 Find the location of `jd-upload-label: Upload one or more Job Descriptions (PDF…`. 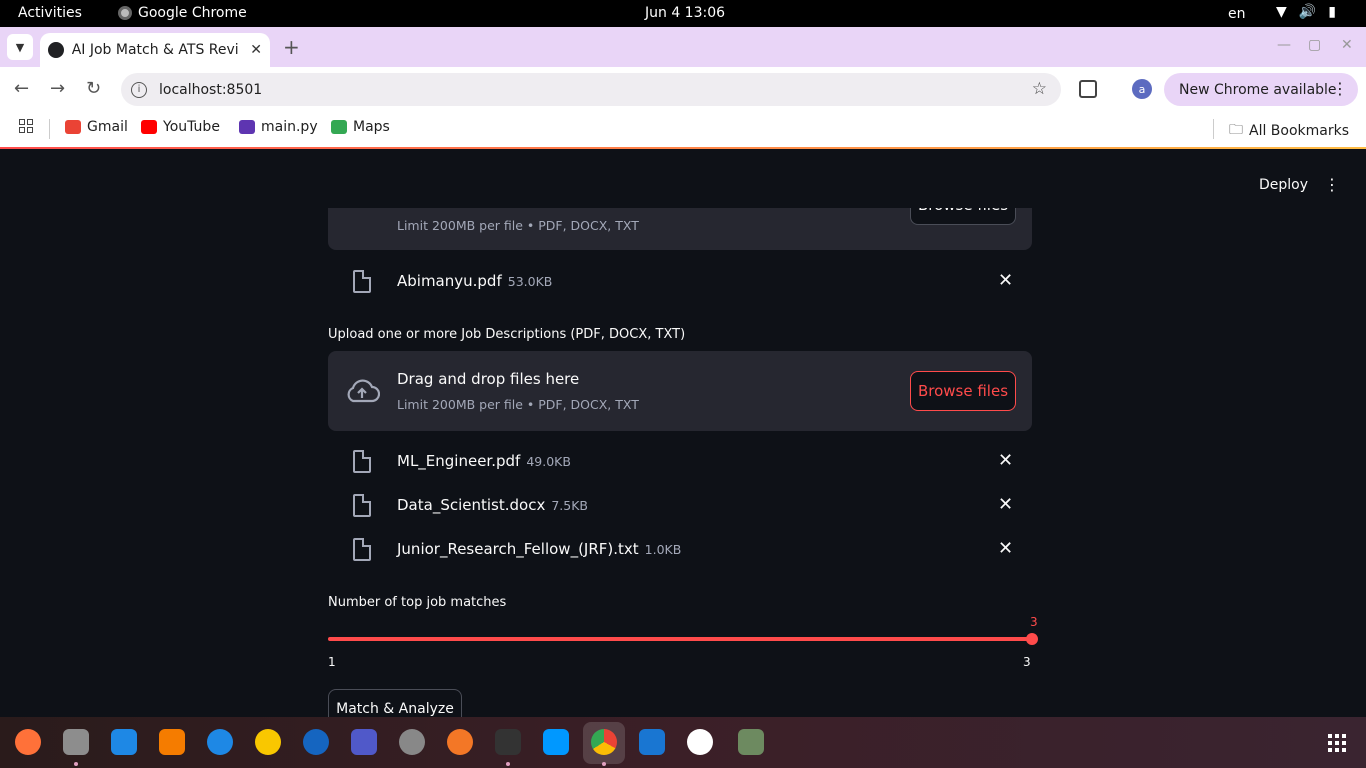

jd-upload-label: Upload one or more Job Descriptions (PDF… is located at coordinates (507, 334).